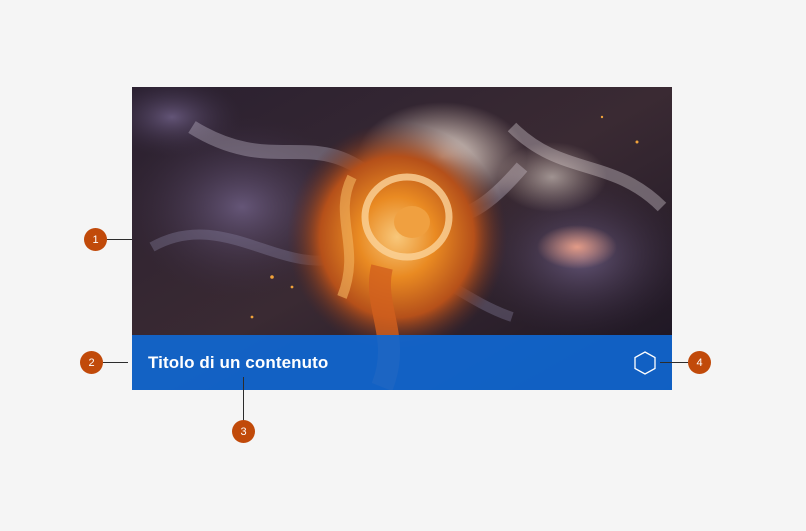  Describe the element at coordinates (699, 362) in the screenshot. I see `annotation-marker-4: 4` at that location.